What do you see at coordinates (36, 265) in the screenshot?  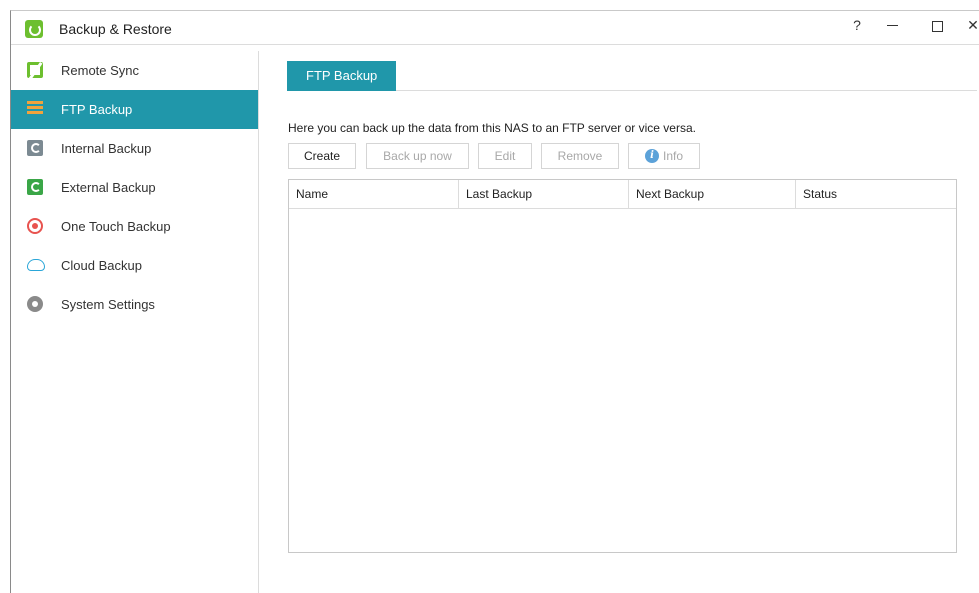 I see `cloud-icon` at bounding box center [36, 265].